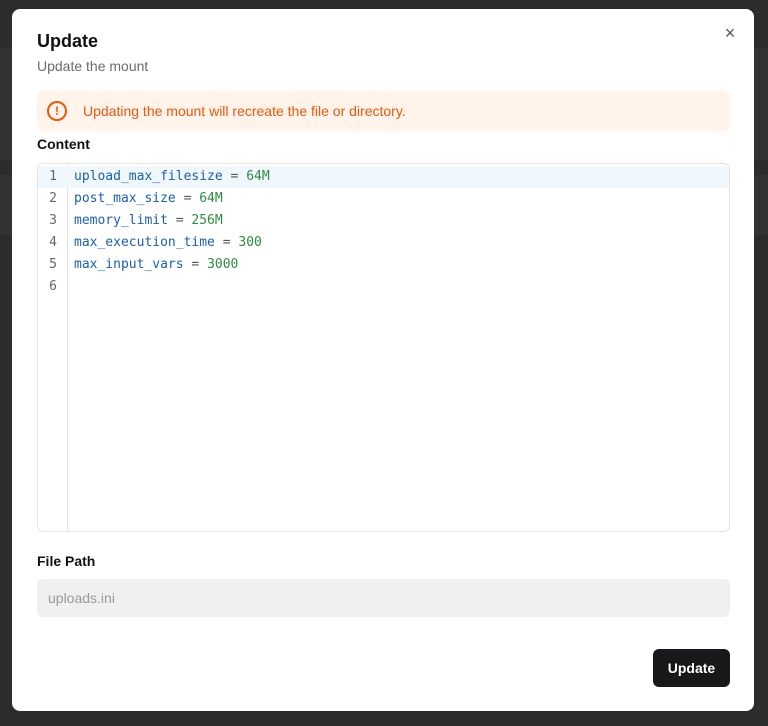  Describe the element at coordinates (53, 264) in the screenshot. I see `line-number: 5` at that location.